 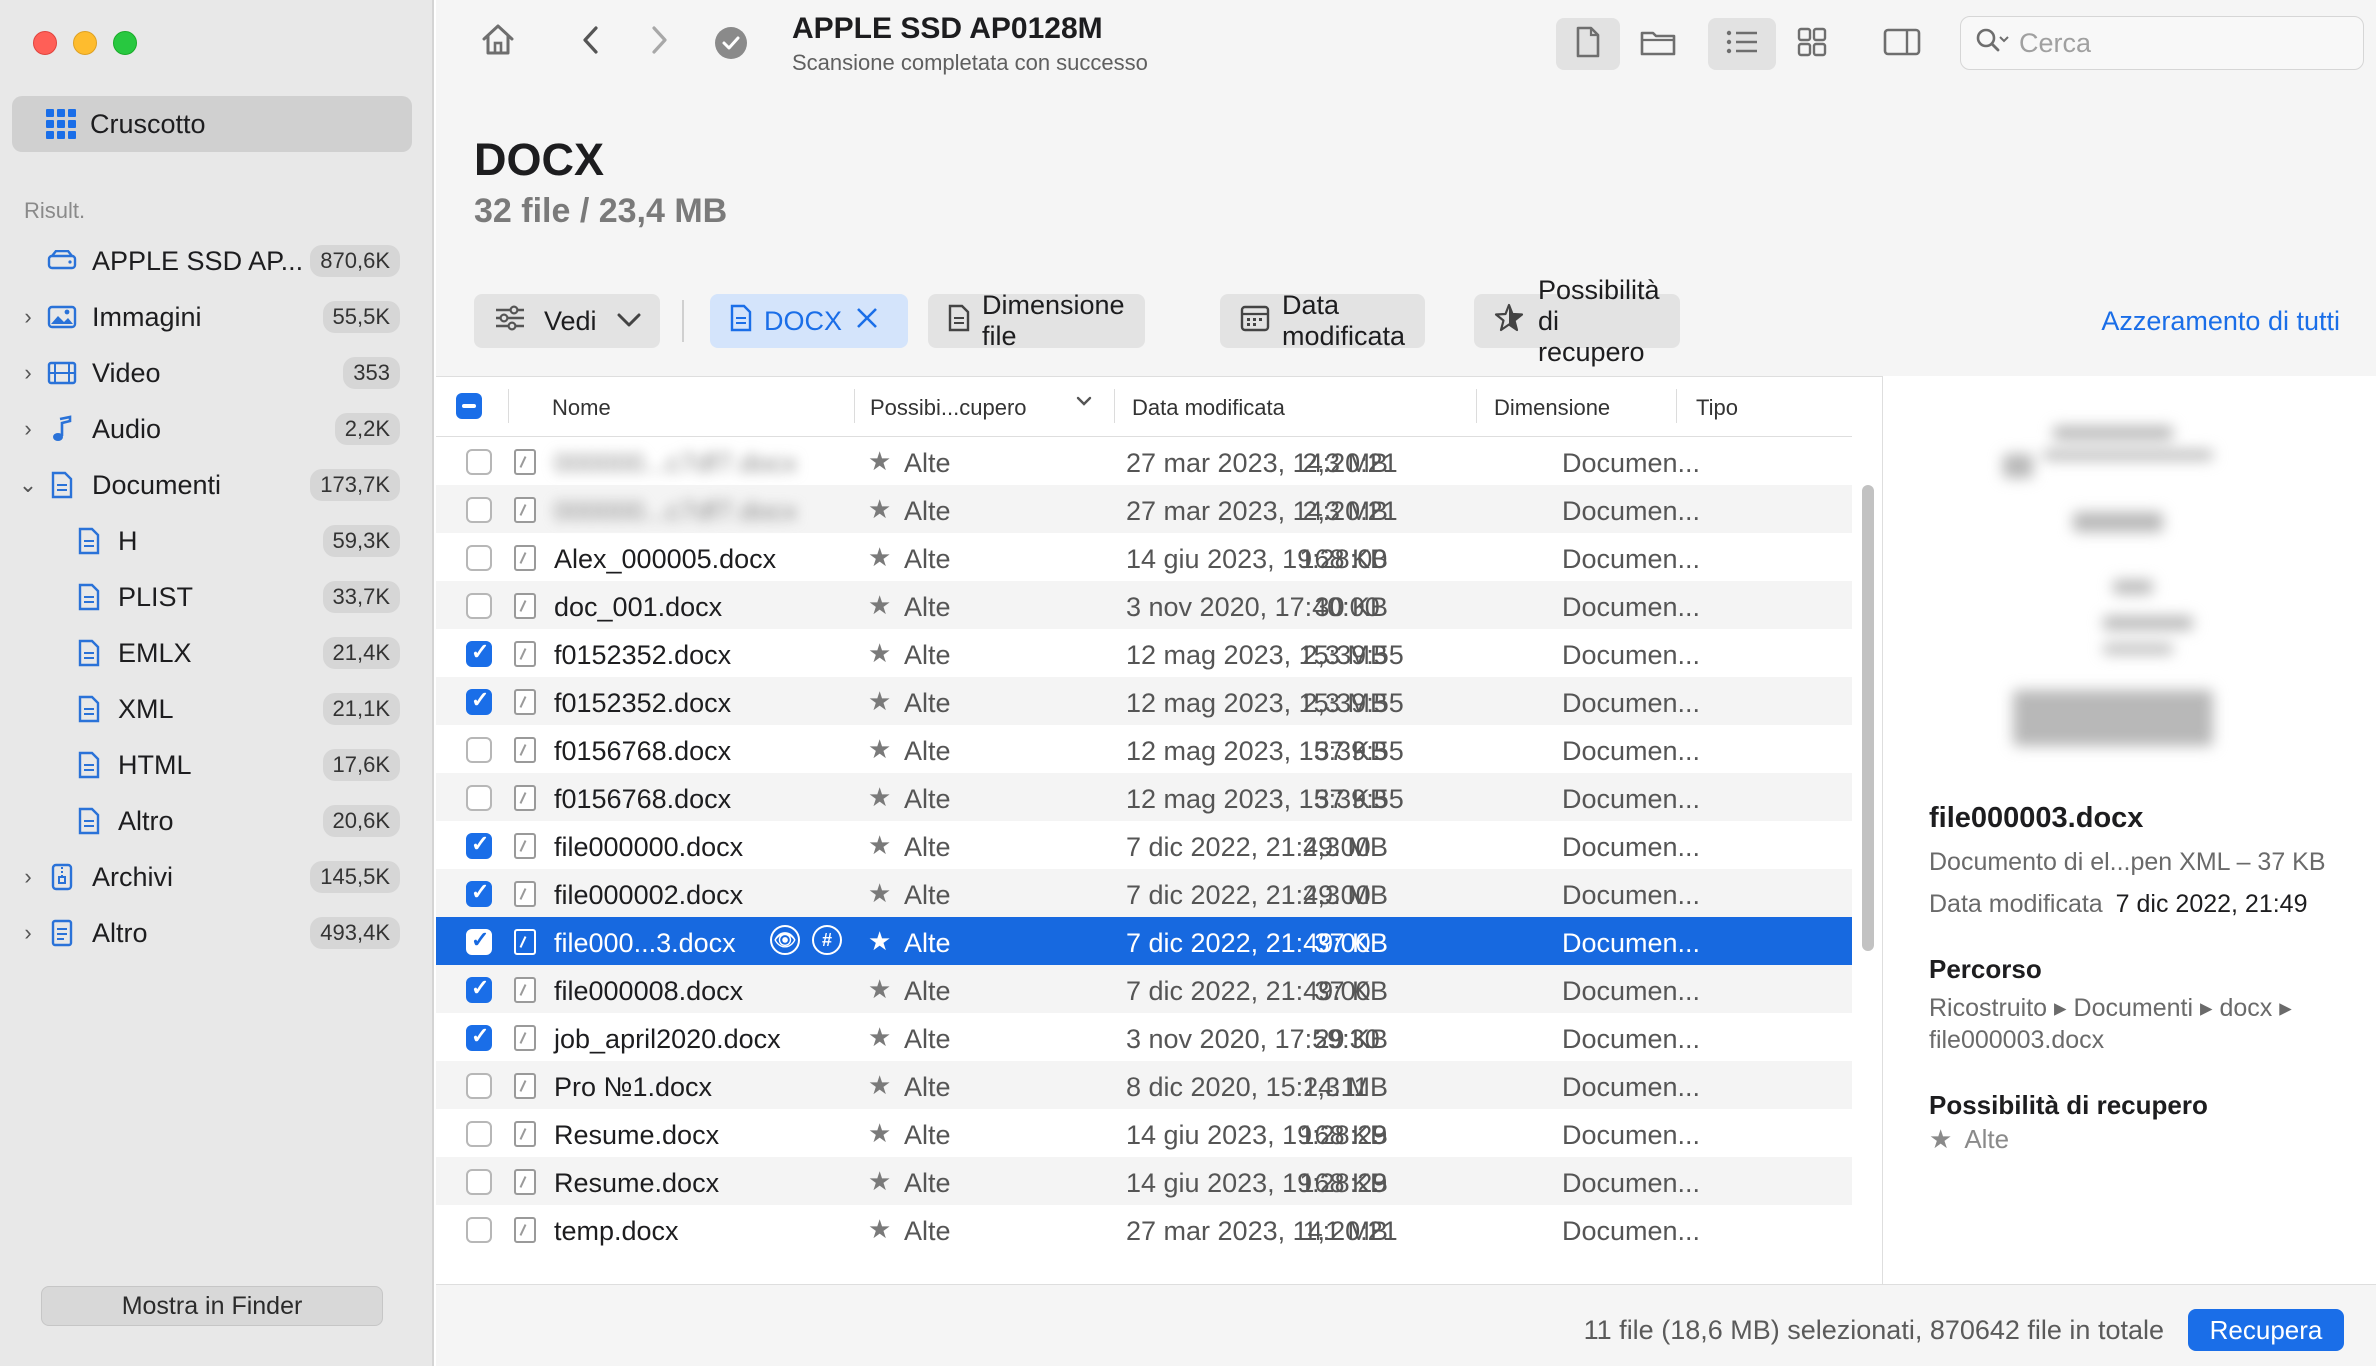 I want to click on sidebar-item-archives: › Archivi 145,5K, so click(x=217, y=877).